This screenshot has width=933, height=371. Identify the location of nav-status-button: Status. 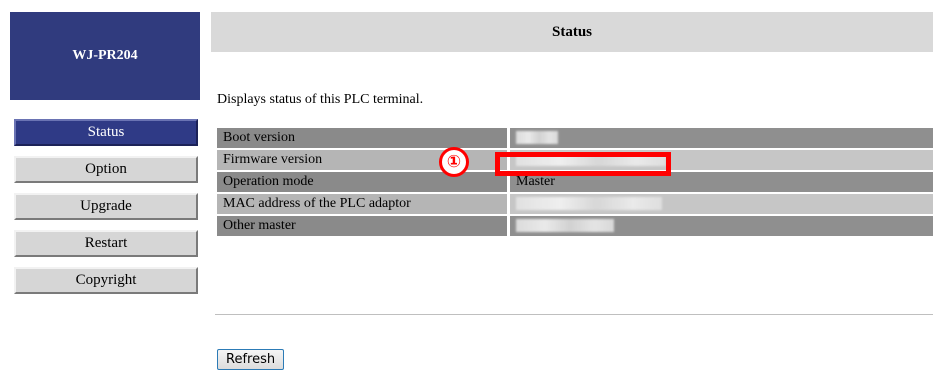
(106, 132).